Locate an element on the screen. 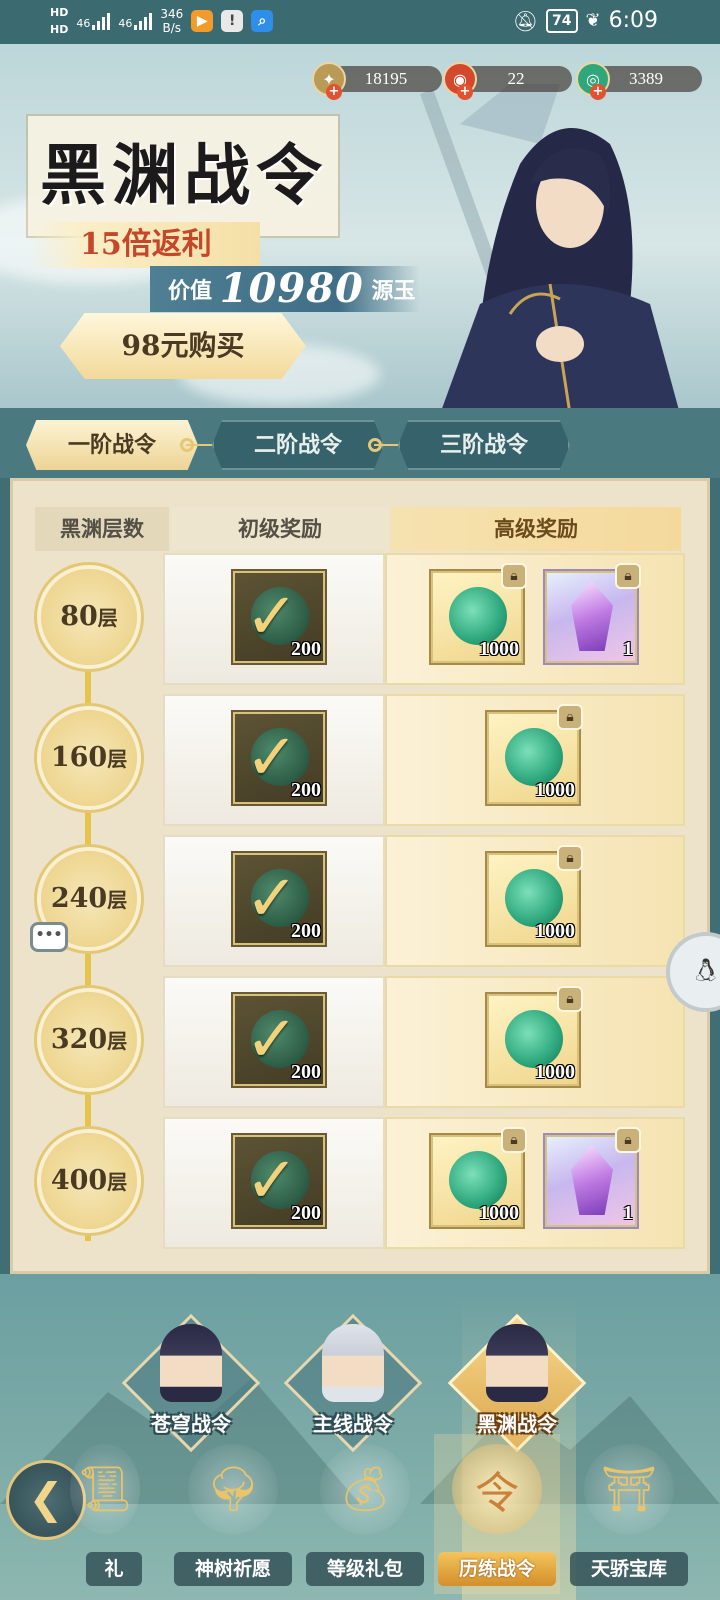 The height and width of the screenshot is (1600, 720). coin-counter: 18195 is located at coordinates (386, 79).